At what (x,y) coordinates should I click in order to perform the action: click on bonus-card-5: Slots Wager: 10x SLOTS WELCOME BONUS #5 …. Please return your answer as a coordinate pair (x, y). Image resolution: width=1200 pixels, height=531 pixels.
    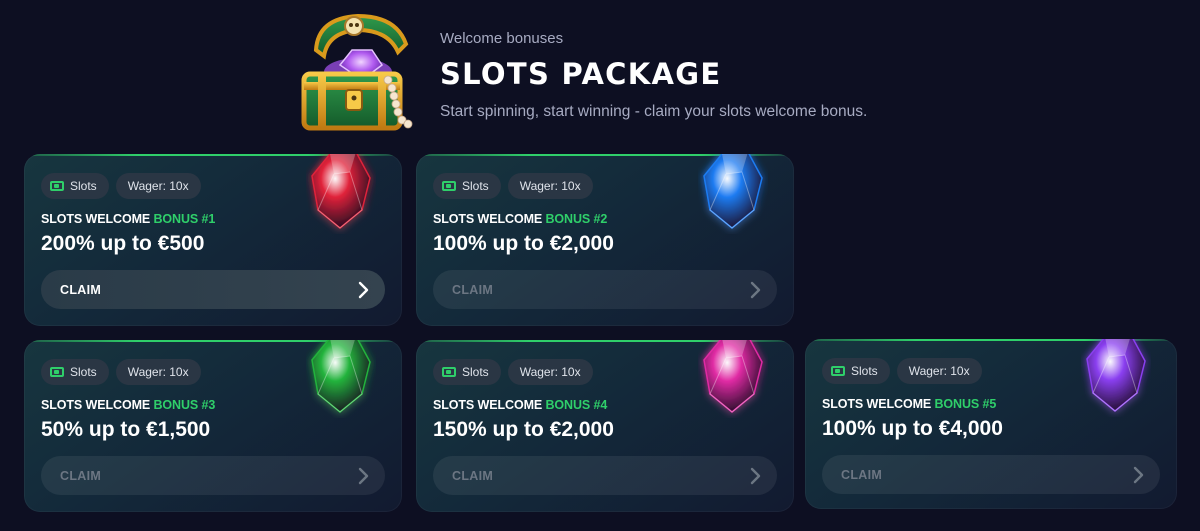
    Looking at the image, I should click on (991, 424).